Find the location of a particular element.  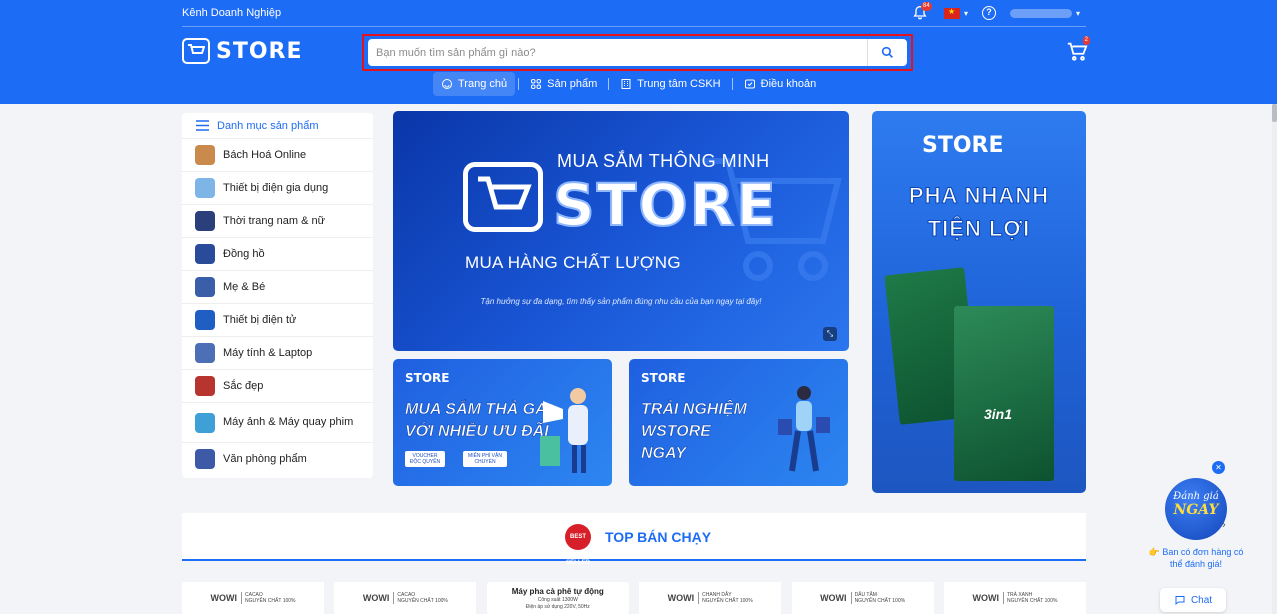

category-item: Văn phòng phẩm is located at coordinates (277, 458).